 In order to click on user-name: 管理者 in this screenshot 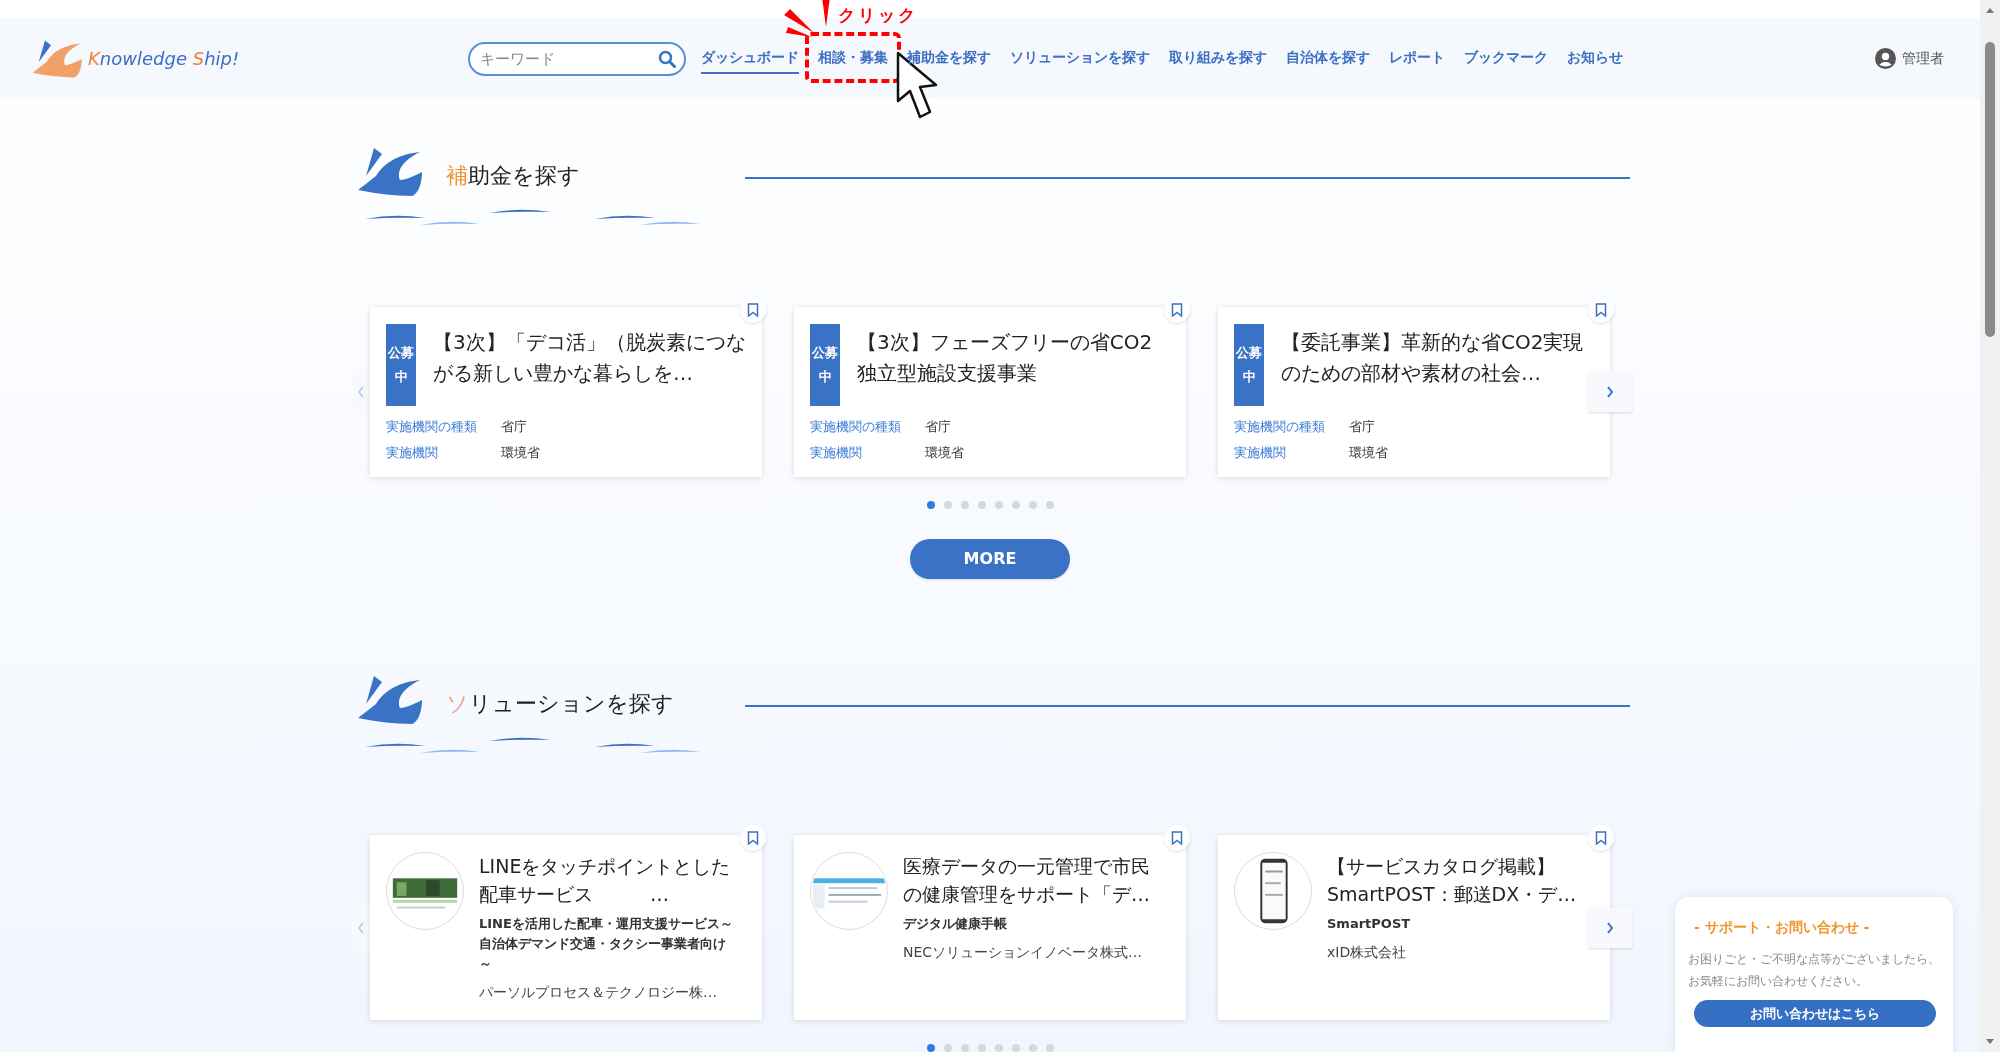, I will do `click(1923, 58)`.